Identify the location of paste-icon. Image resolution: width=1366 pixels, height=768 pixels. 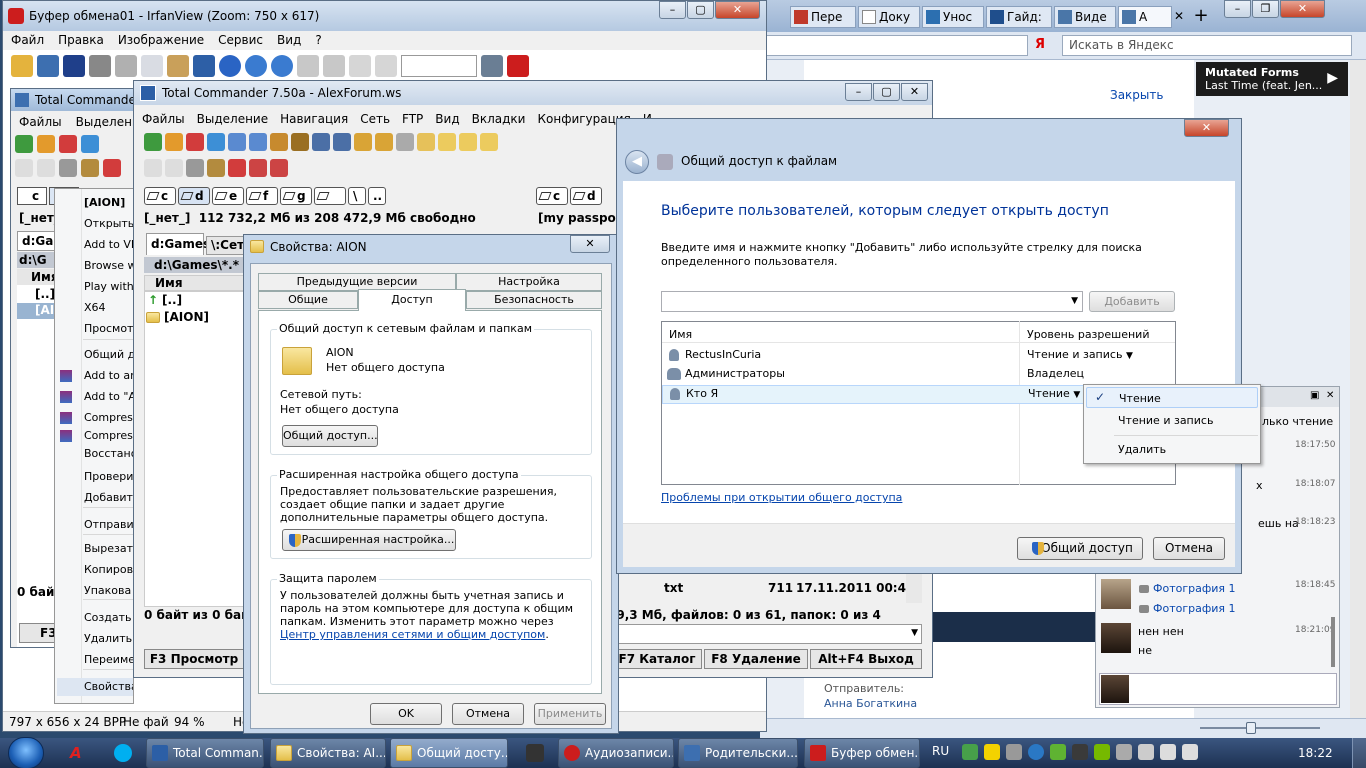
(178, 66).